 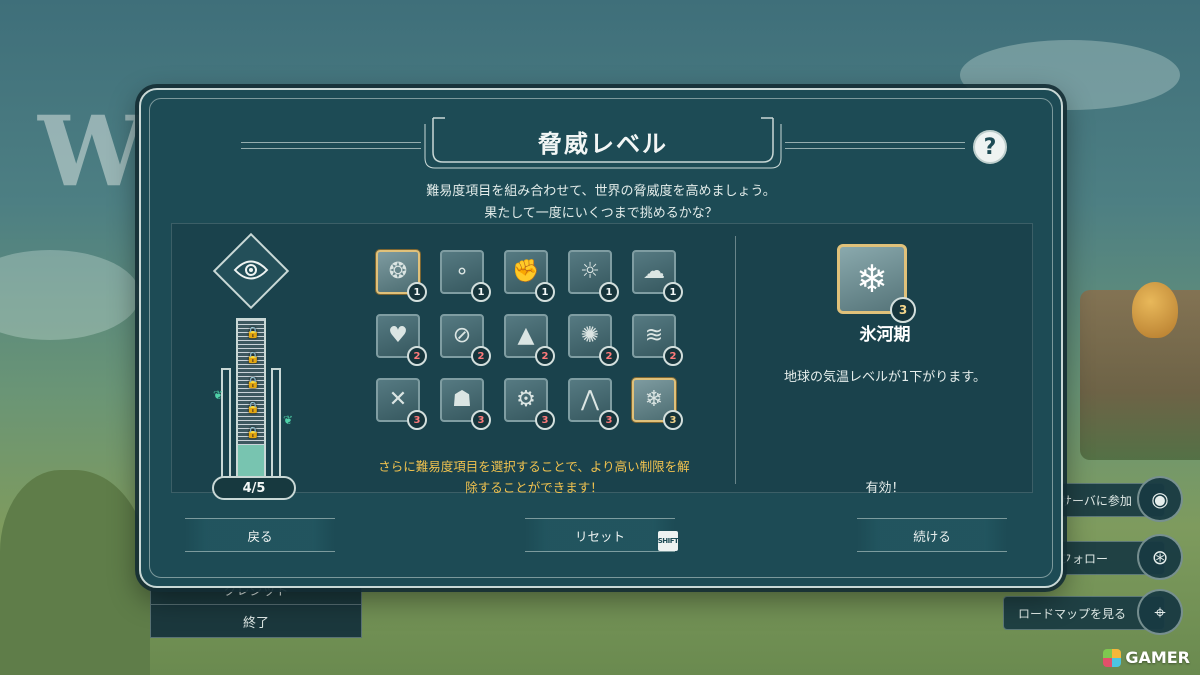 I want to click on discord-join-label: サーバに参加, so click(x=1096, y=500).